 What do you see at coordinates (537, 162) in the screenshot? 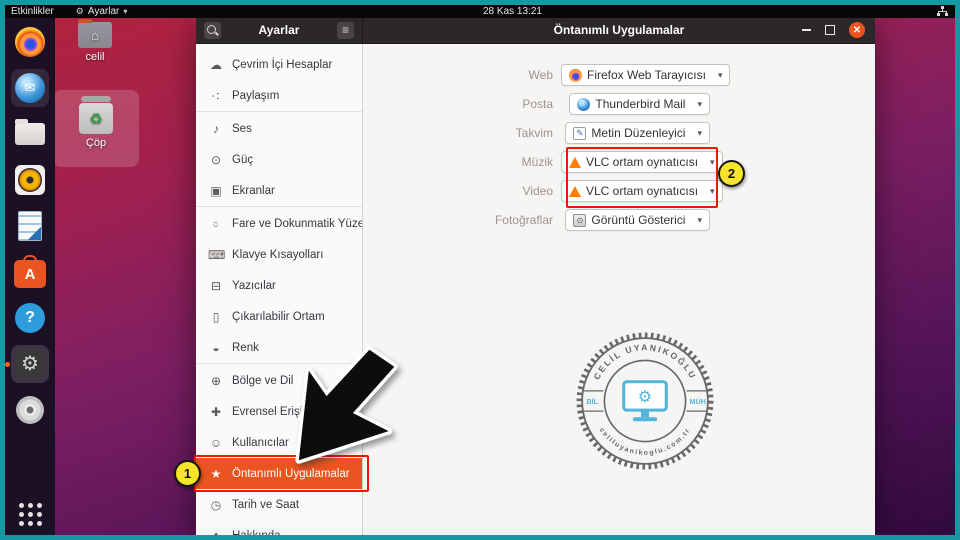
I see `row-label: Müzik` at bounding box center [537, 162].